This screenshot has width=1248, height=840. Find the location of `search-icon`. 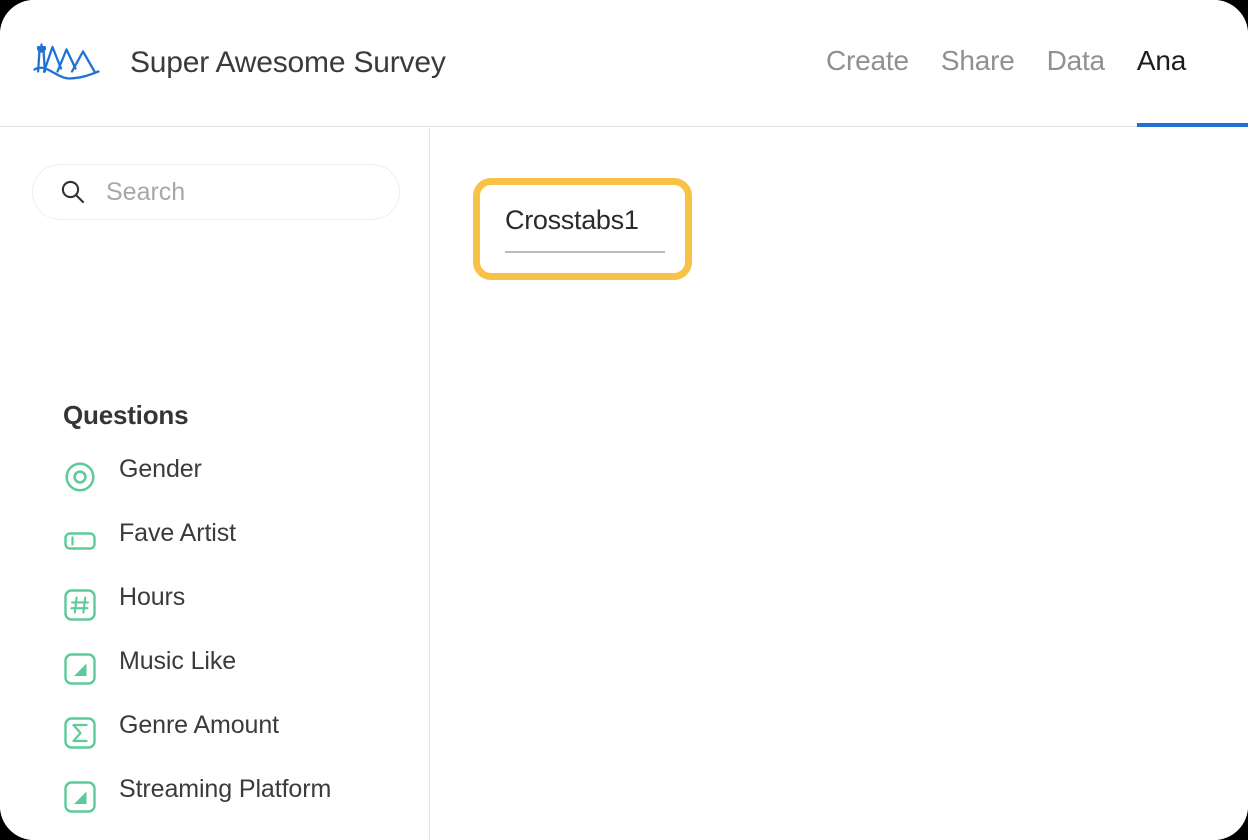

search-icon is located at coordinates (73, 192).